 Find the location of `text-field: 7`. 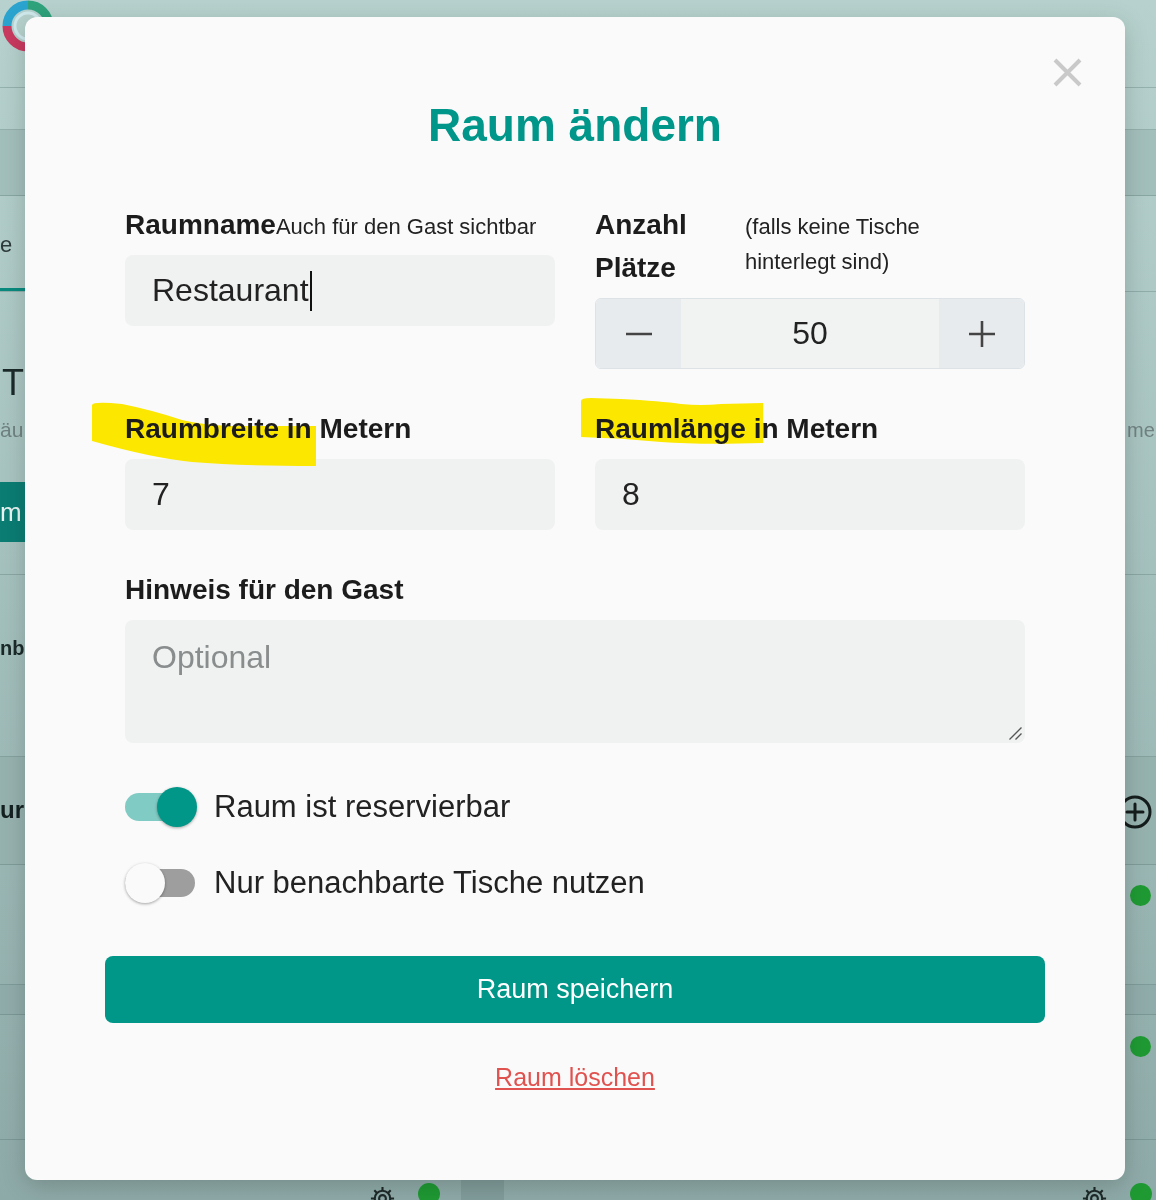

text-field: 7 is located at coordinates (340, 494).